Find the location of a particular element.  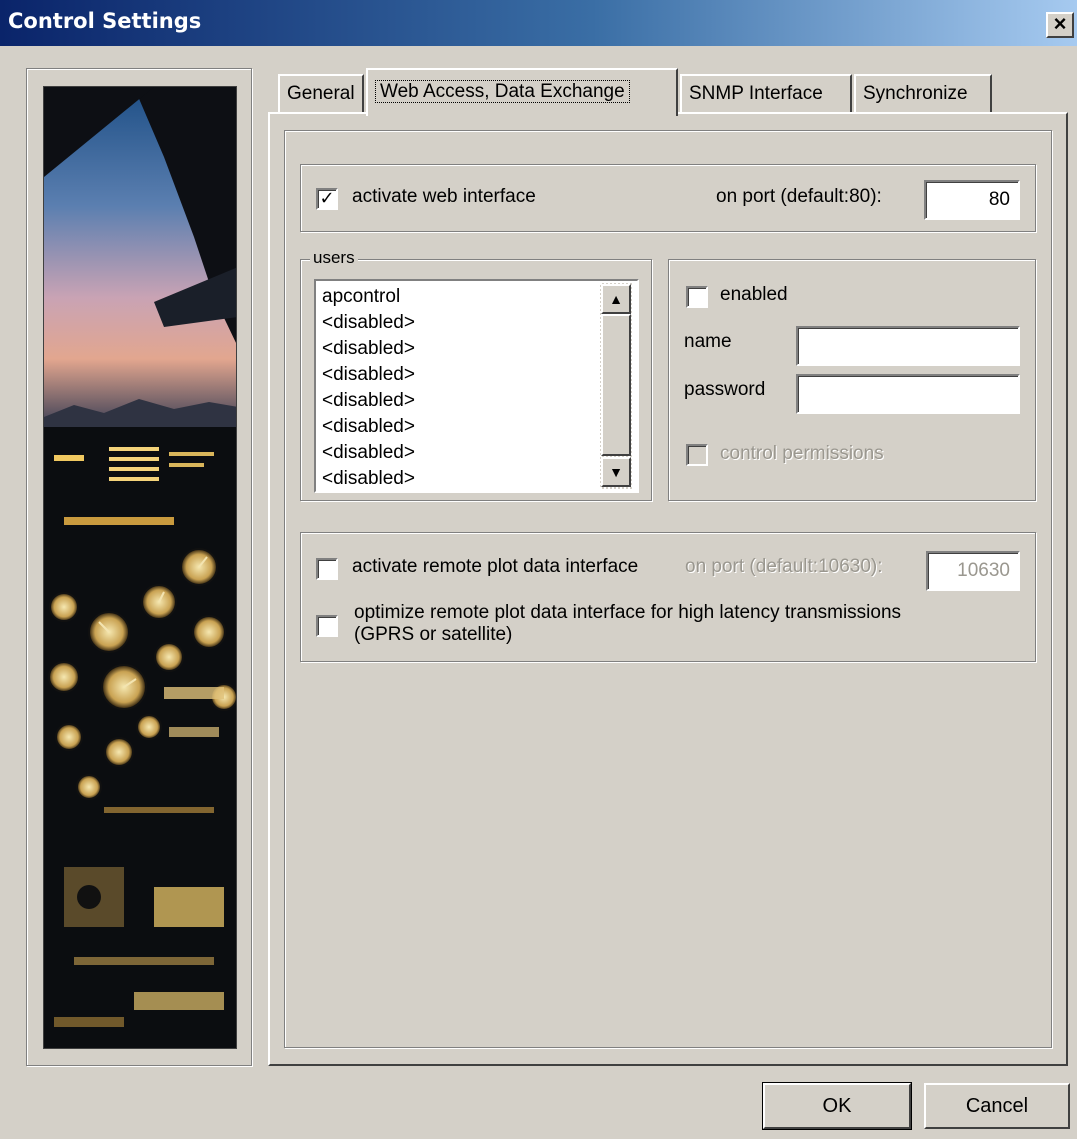

scroll-down-button: ▼ is located at coordinates (616, 472).